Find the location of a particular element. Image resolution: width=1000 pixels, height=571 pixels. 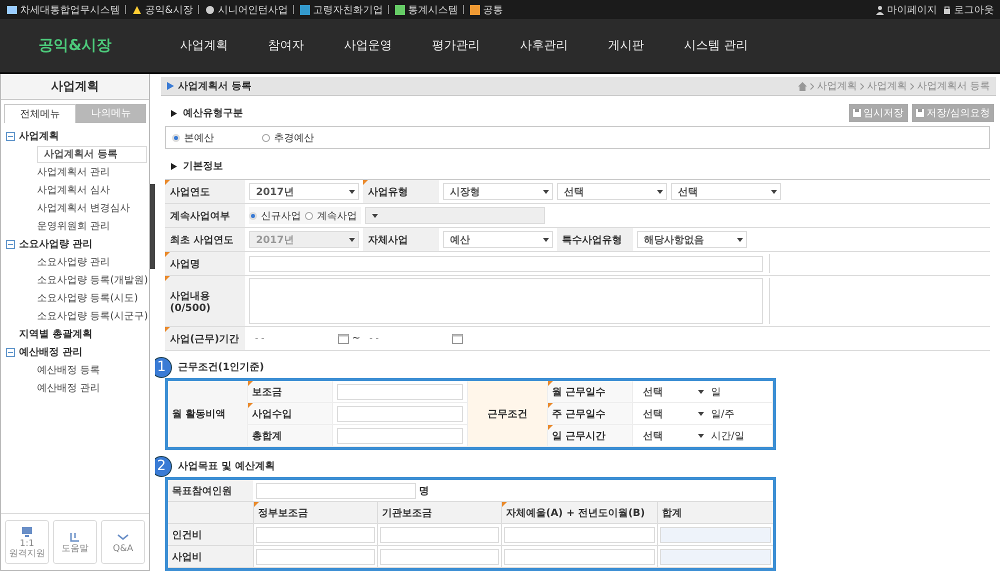

nav-menu-item: 사후관리 is located at coordinates (544, 45).